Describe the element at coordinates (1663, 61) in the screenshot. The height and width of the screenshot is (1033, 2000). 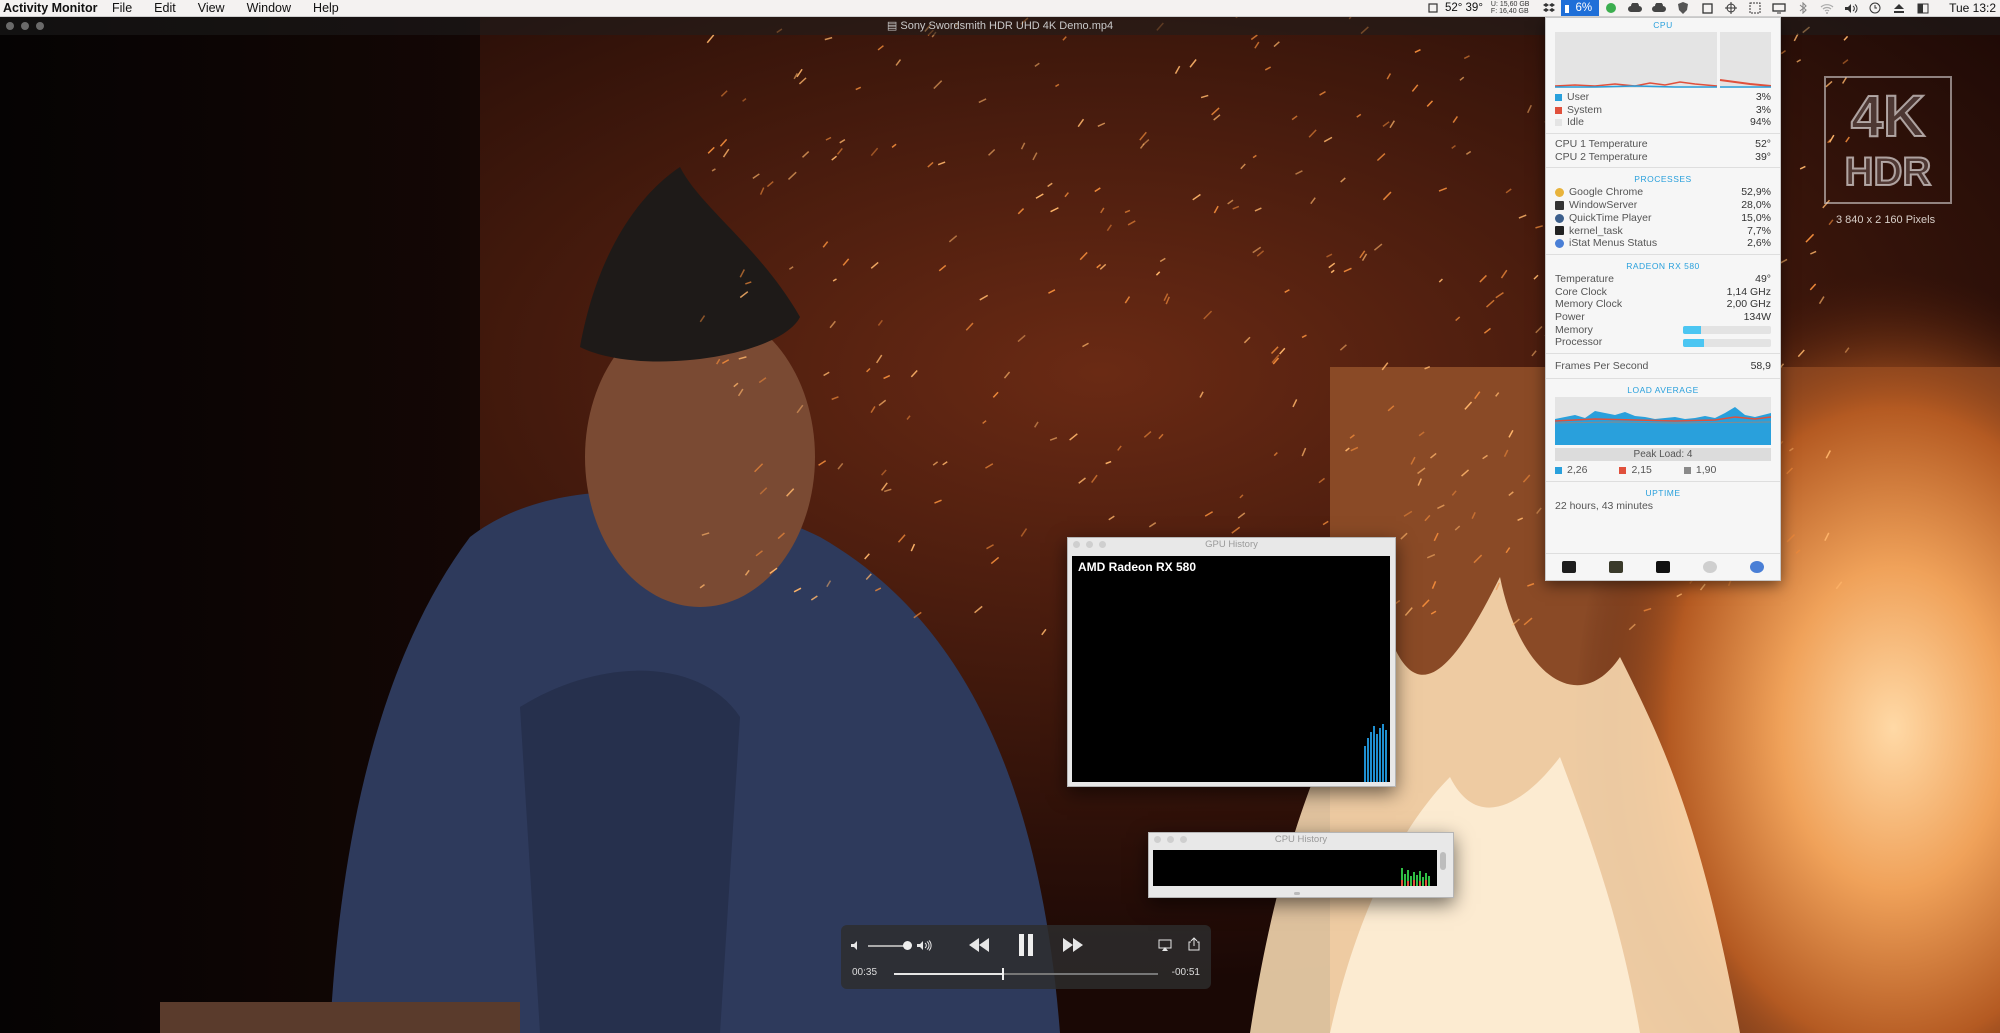
I see `cpu-graph` at that location.